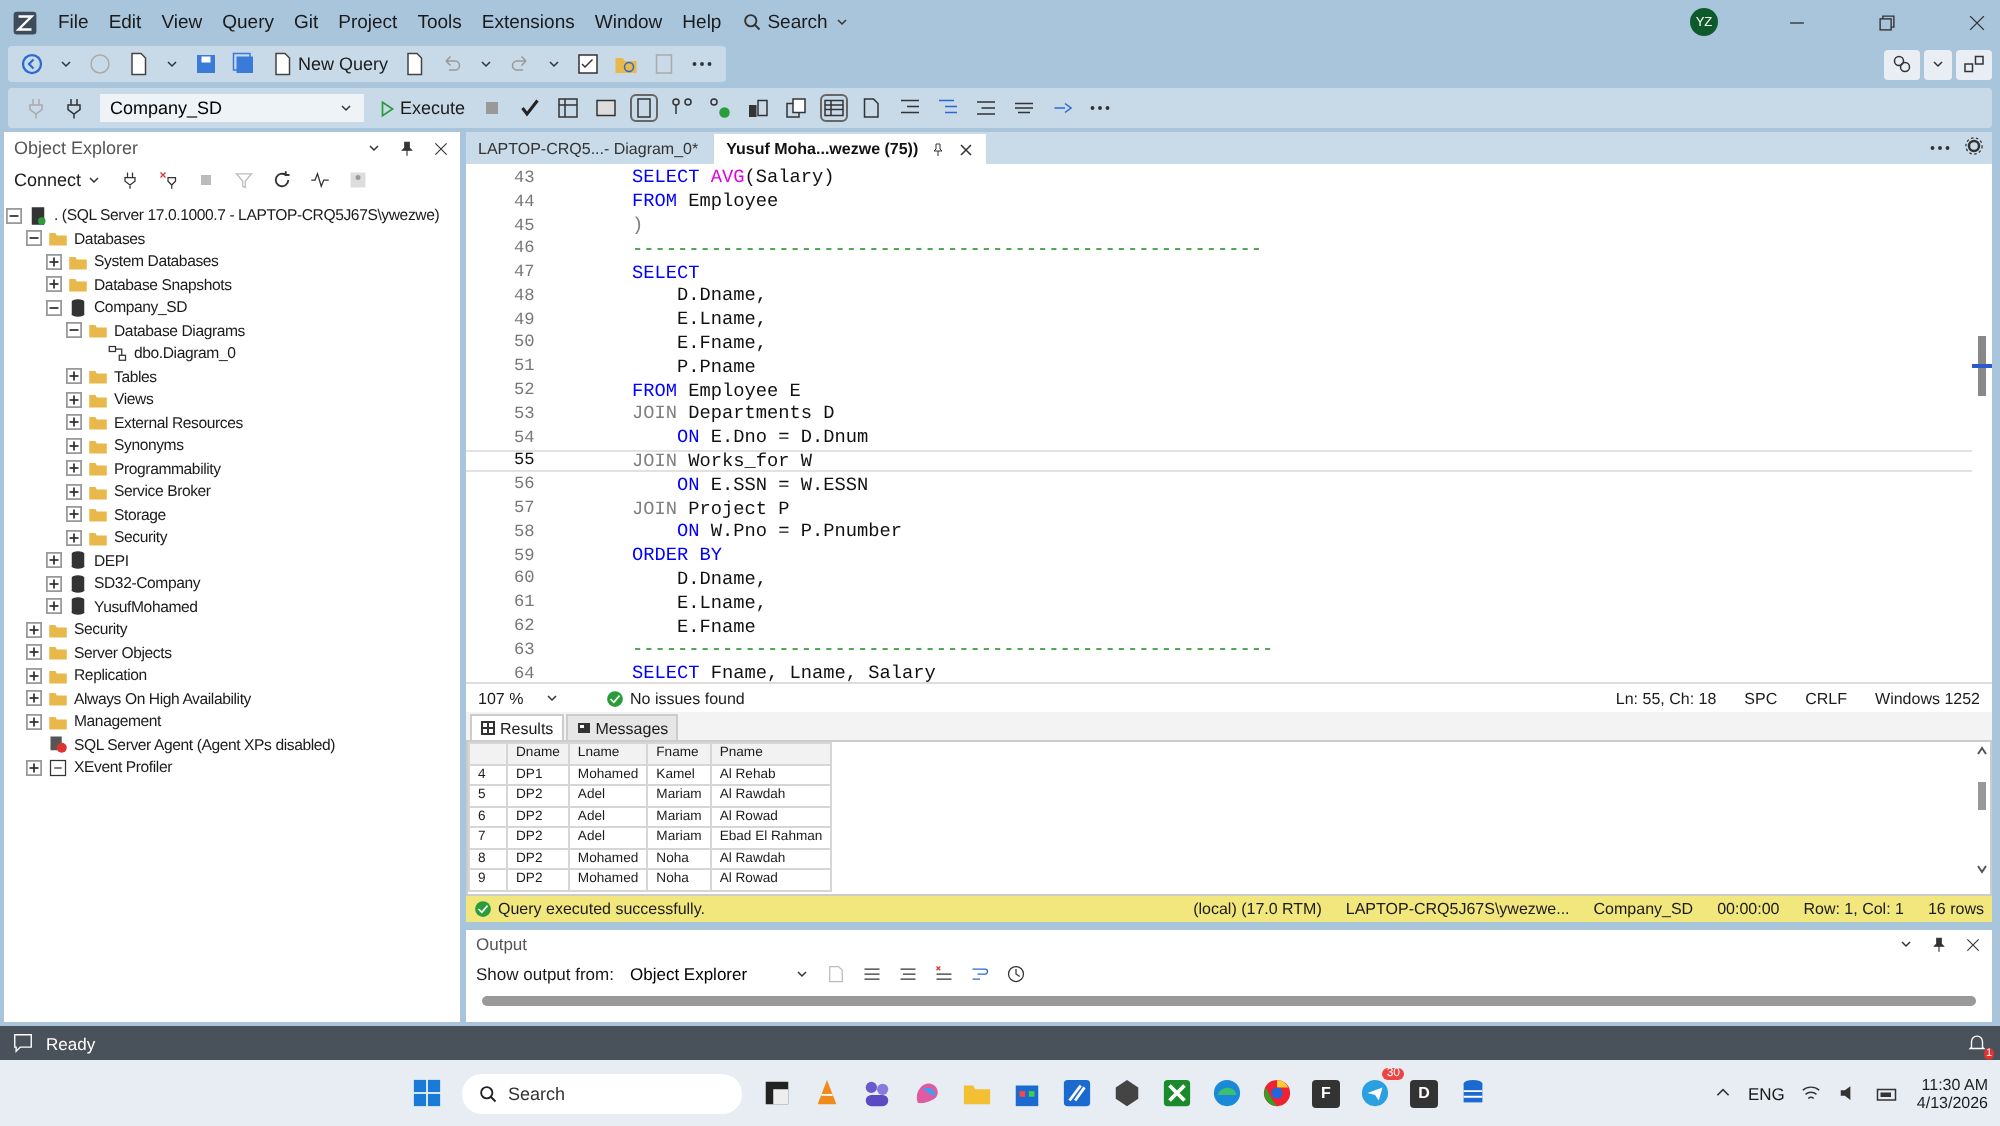 The width and height of the screenshot is (2000, 1126). I want to click on hexagon-icon, so click(1127, 1093).